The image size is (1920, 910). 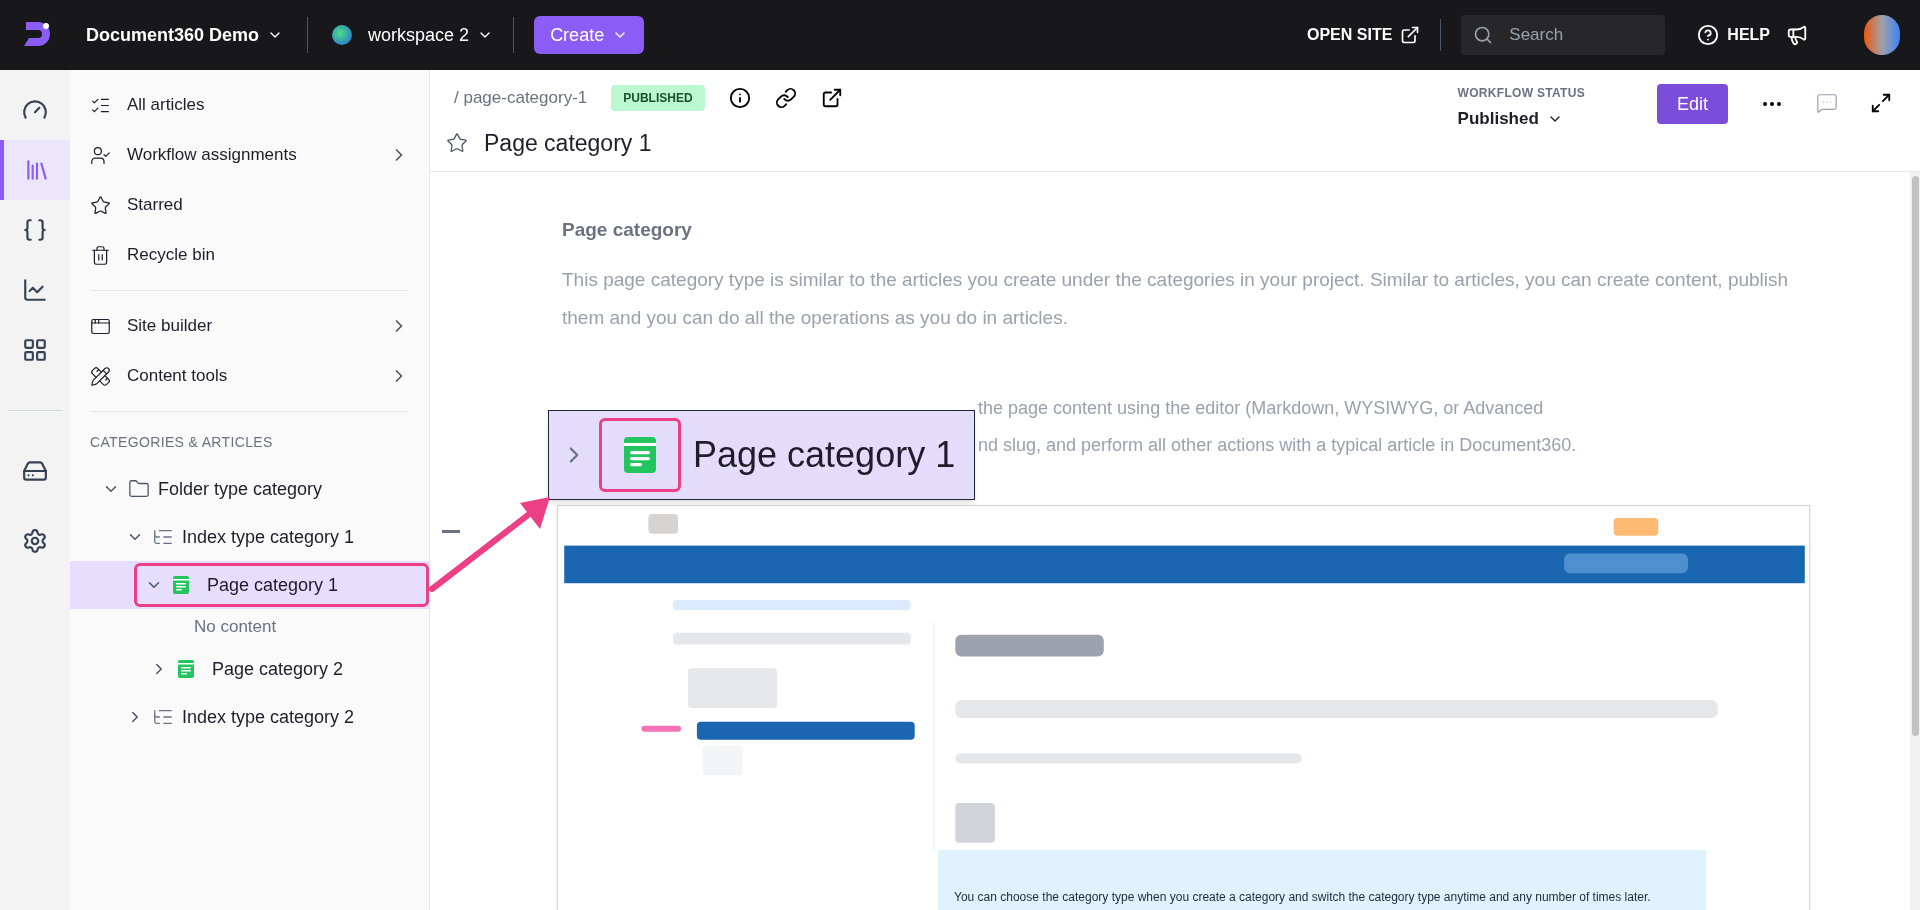 What do you see at coordinates (249, 155) in the screenshot?
I see `nav-item: Workflow assignments` at bounding box center [249, 155].